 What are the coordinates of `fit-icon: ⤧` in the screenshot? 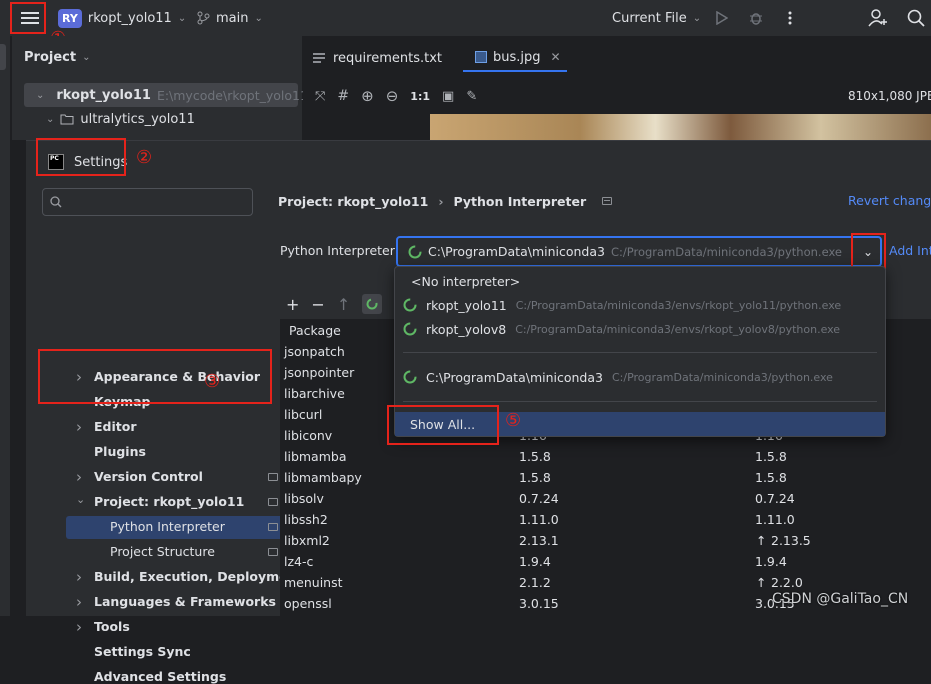 It's located at (320, 96).